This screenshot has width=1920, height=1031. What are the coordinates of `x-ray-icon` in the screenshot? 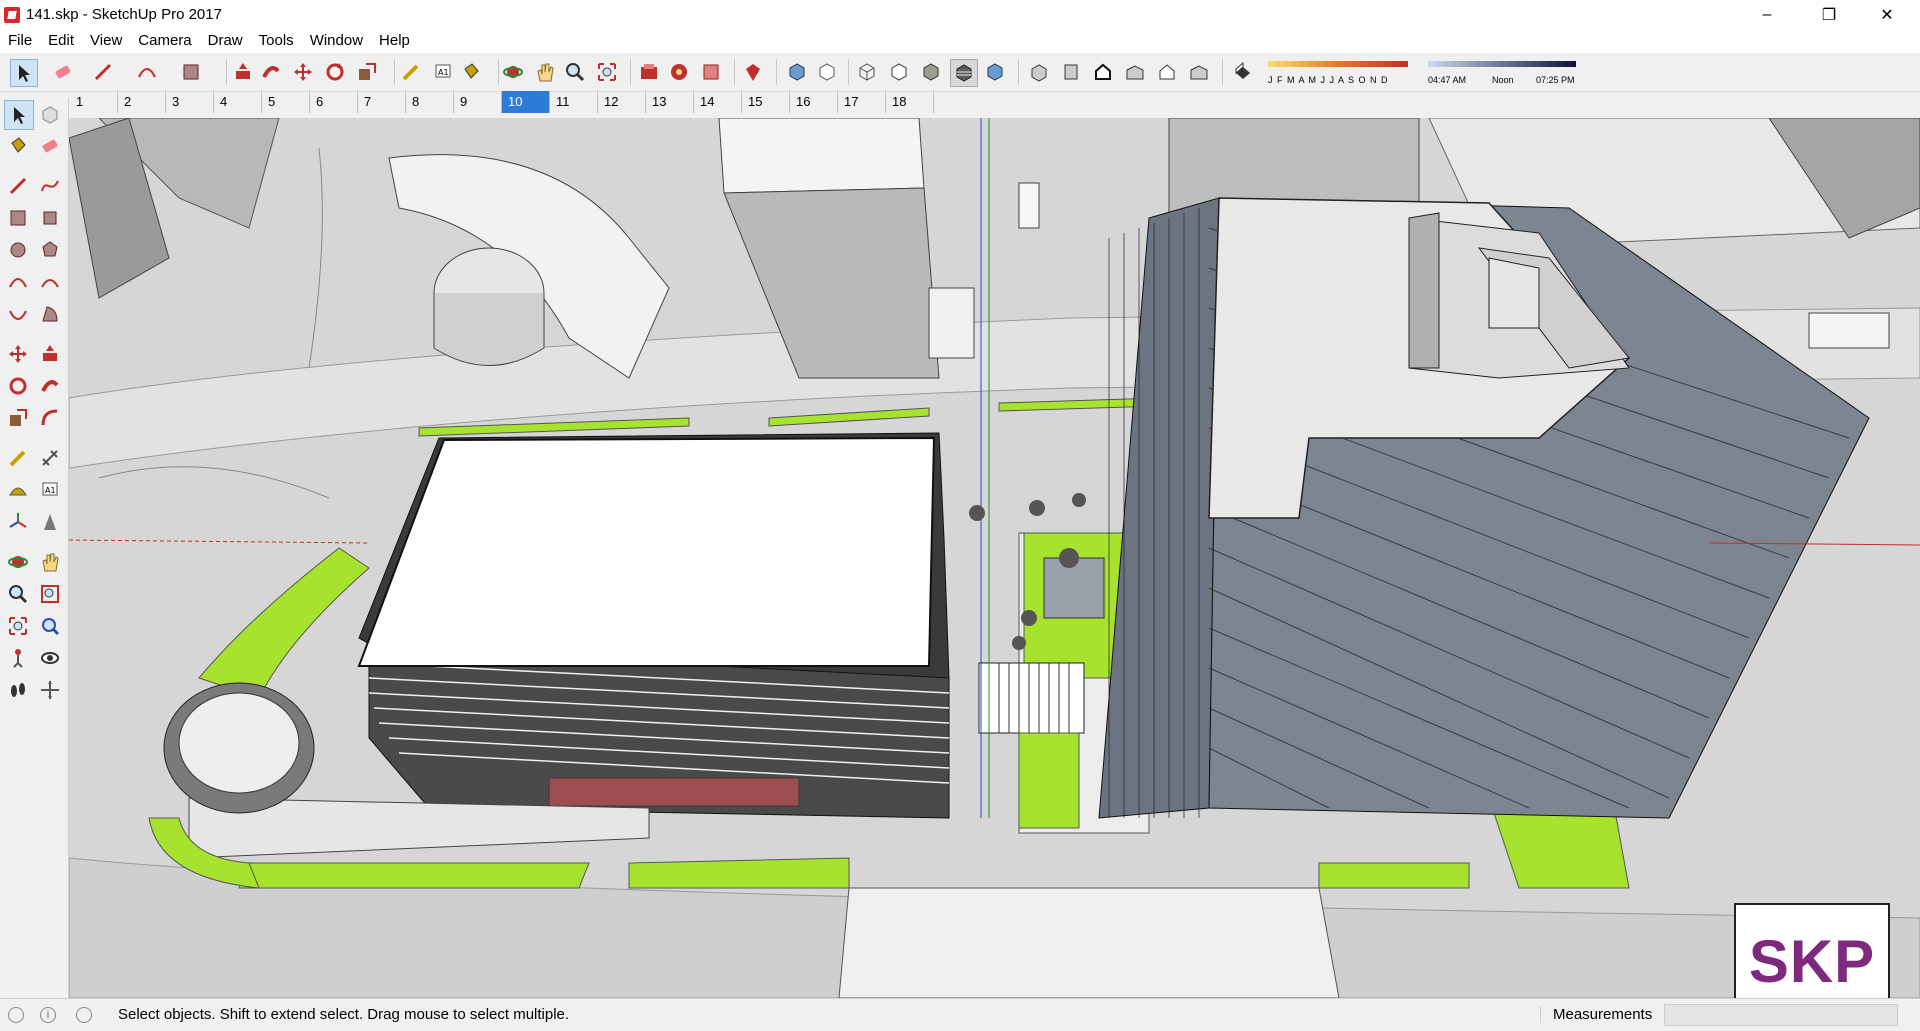 It's located at (797, 72).